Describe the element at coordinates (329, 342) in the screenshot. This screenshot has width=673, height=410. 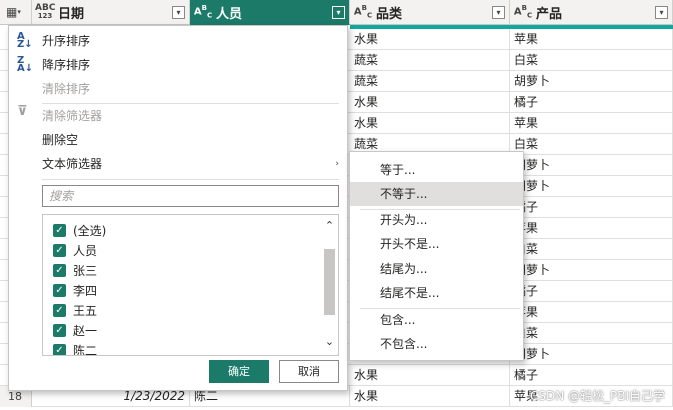
I see `chevron-down-icon: ⌄` at that location.